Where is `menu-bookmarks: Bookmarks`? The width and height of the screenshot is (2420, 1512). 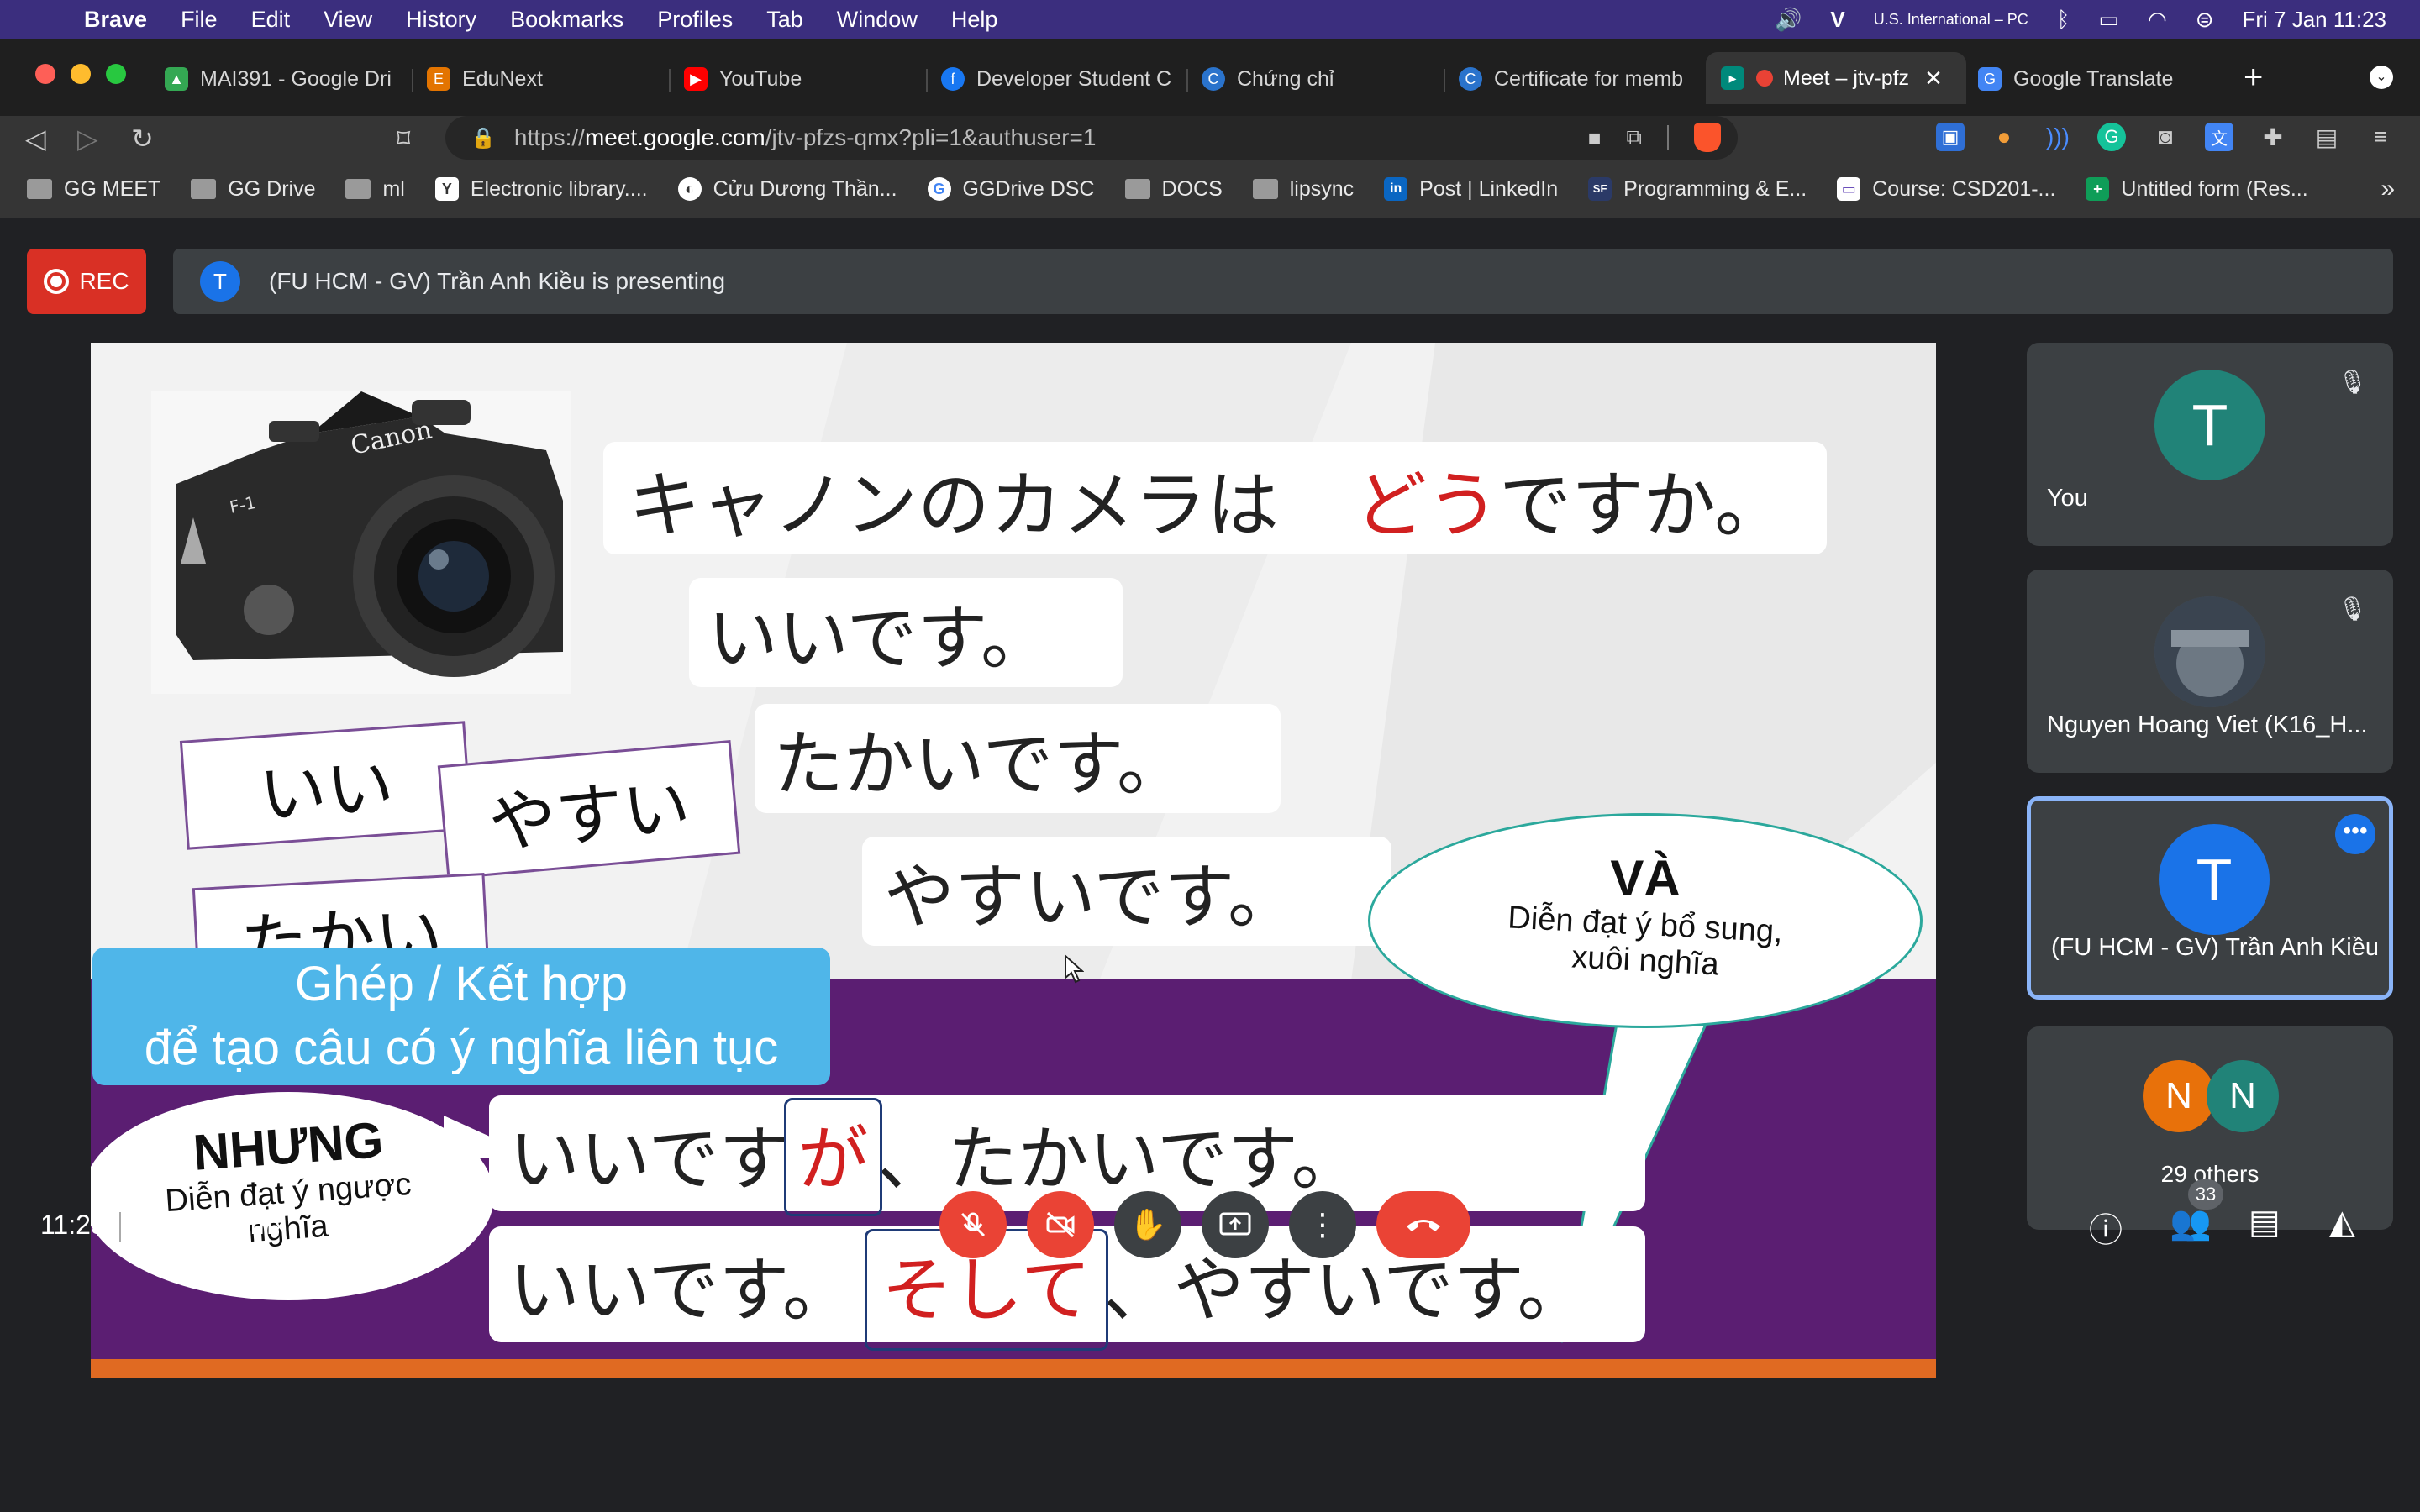
menu-bookmarks: Bookmarks is located at coordinates (567, 20).